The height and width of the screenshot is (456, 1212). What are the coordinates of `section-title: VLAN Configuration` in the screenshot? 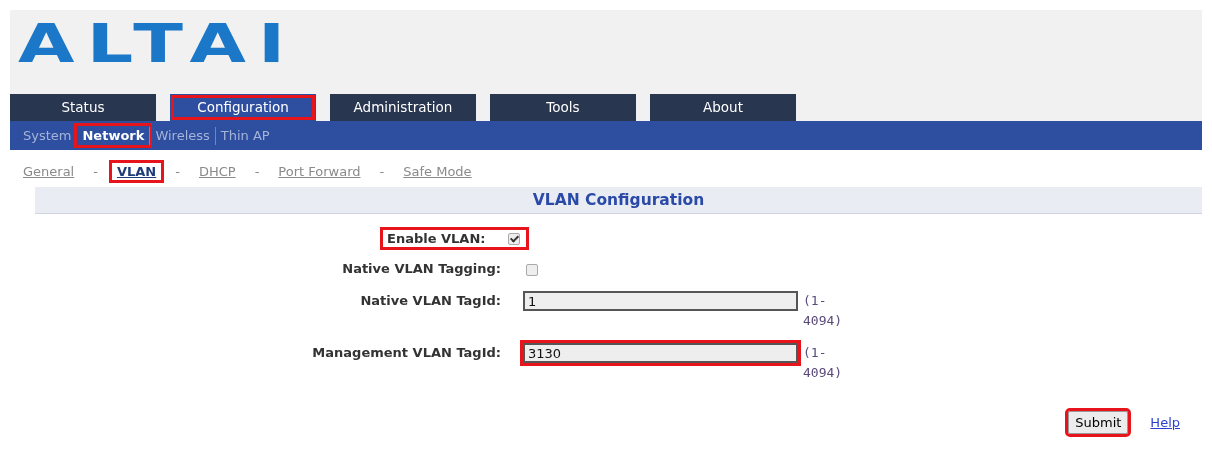 It's located at (618, 200).